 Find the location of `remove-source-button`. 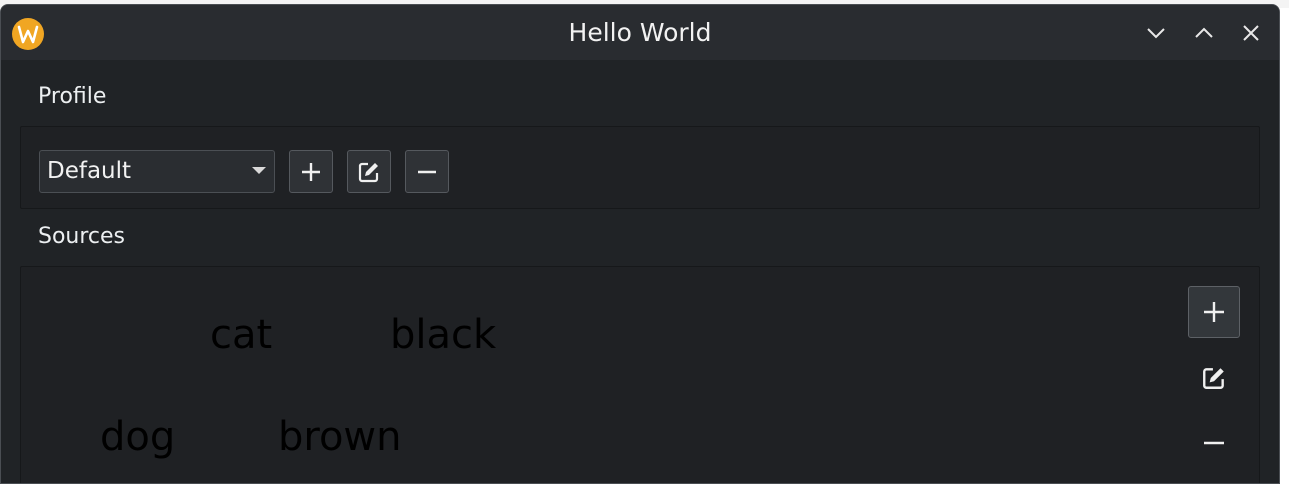

remove-source-button is located at coordinates (1214, 443).